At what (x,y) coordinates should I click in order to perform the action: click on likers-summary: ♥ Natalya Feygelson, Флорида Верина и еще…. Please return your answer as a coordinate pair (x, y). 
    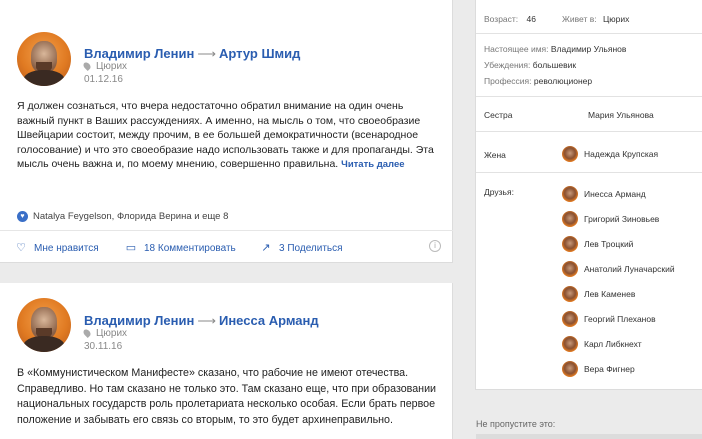
    Looking at the image, I should click on (122, 216).